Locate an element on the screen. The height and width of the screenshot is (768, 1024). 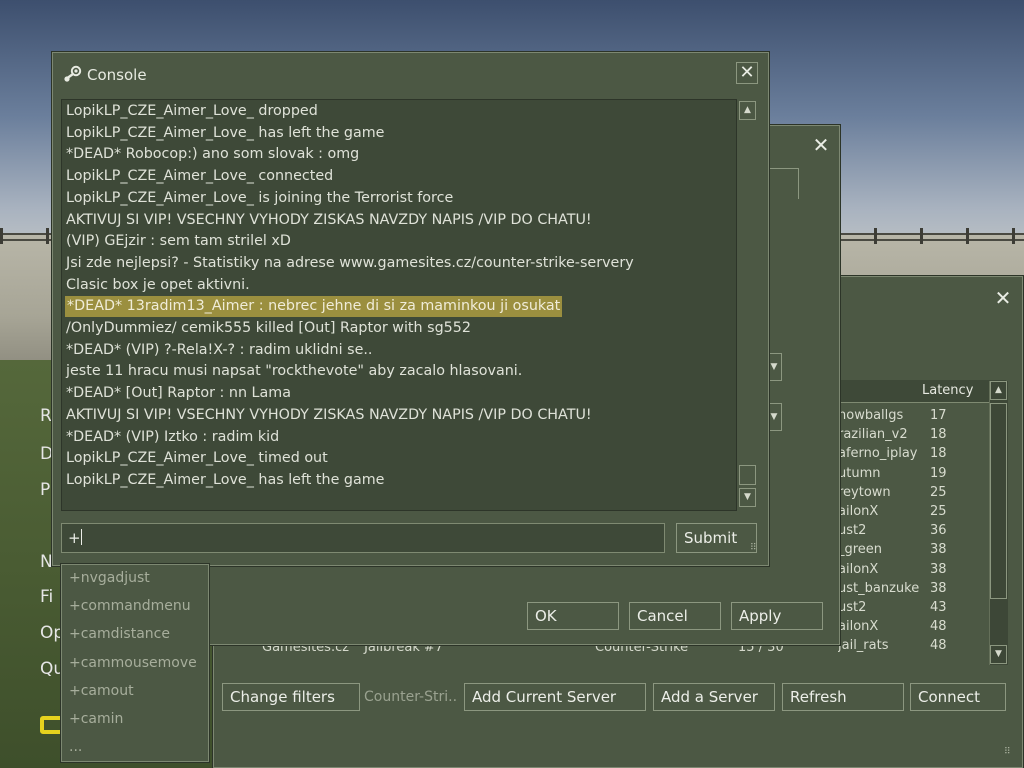
autocomplete-item: +camout is located at coordinates (101, 691).